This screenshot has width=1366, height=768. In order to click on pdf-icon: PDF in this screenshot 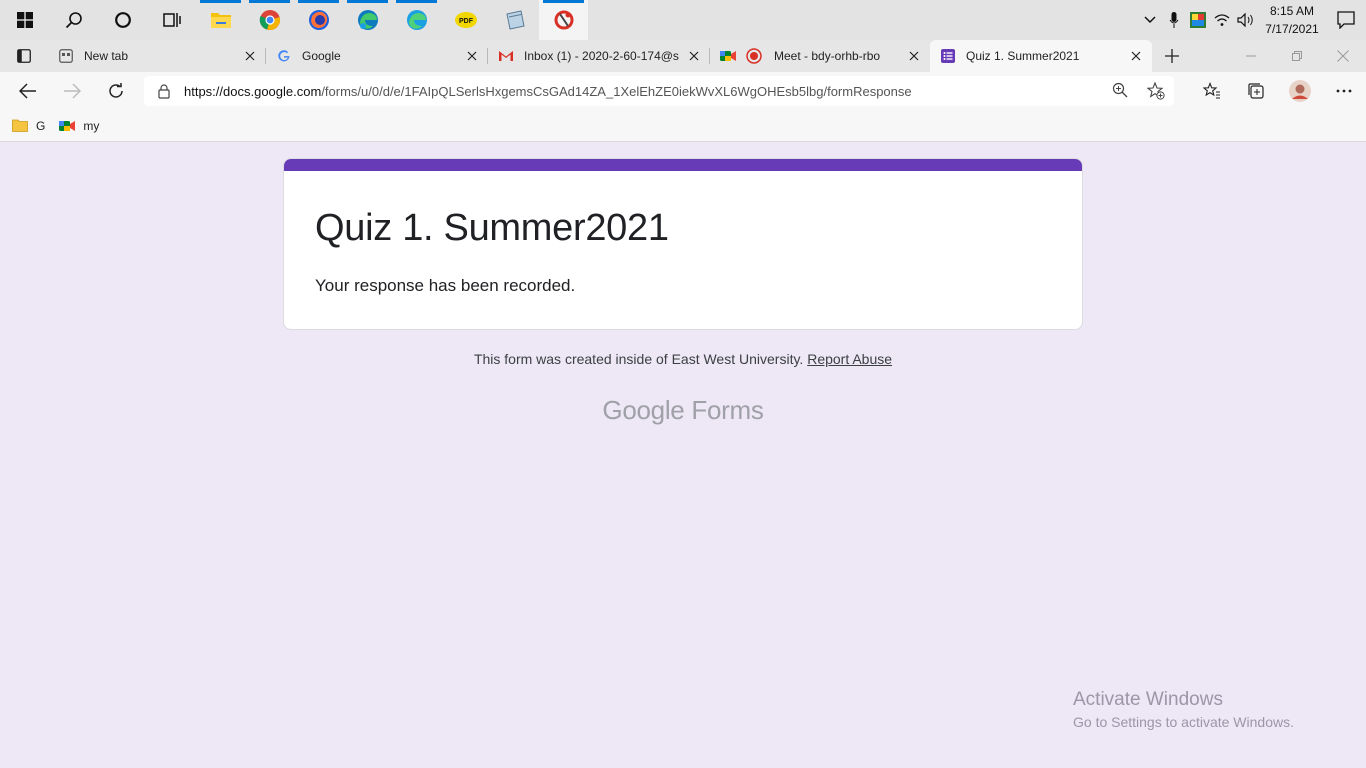, I will do `click(465, 20)`.